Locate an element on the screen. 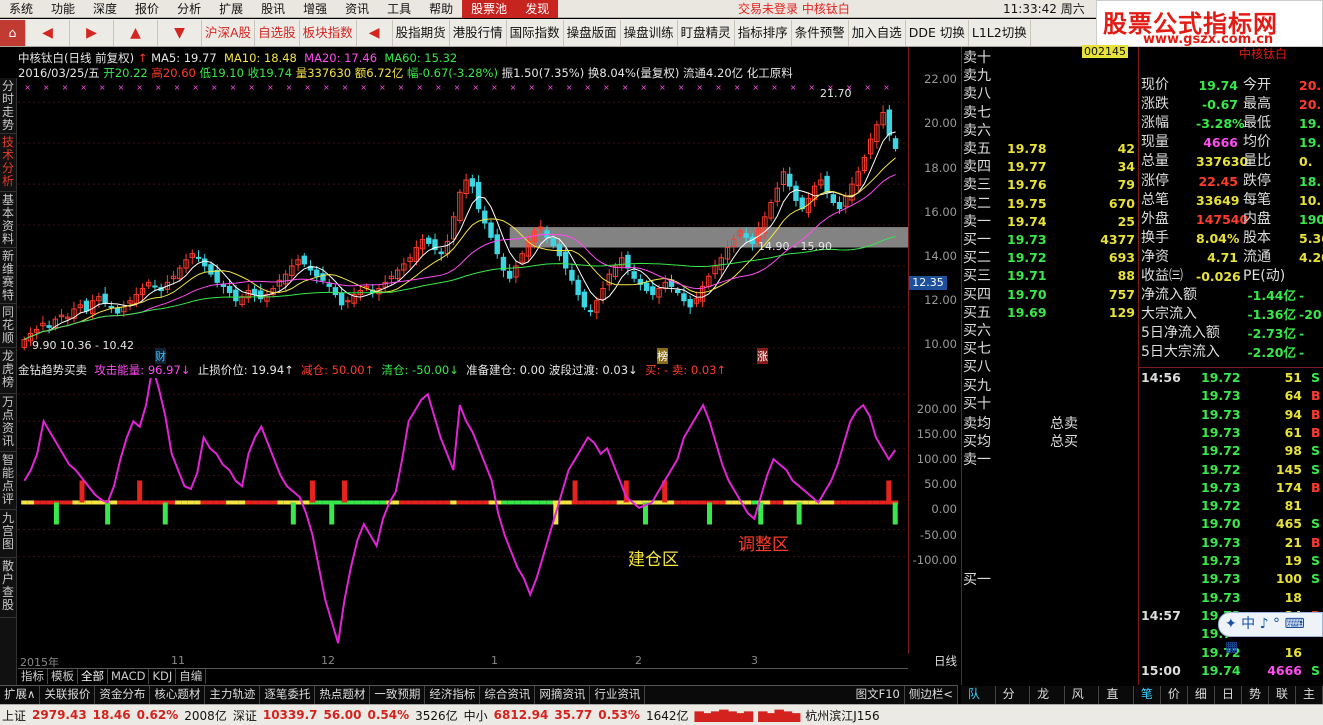 This screenshot has height=725, width=1323. menu-stock-pool: 股票池 is located at coordinates (489, 9).